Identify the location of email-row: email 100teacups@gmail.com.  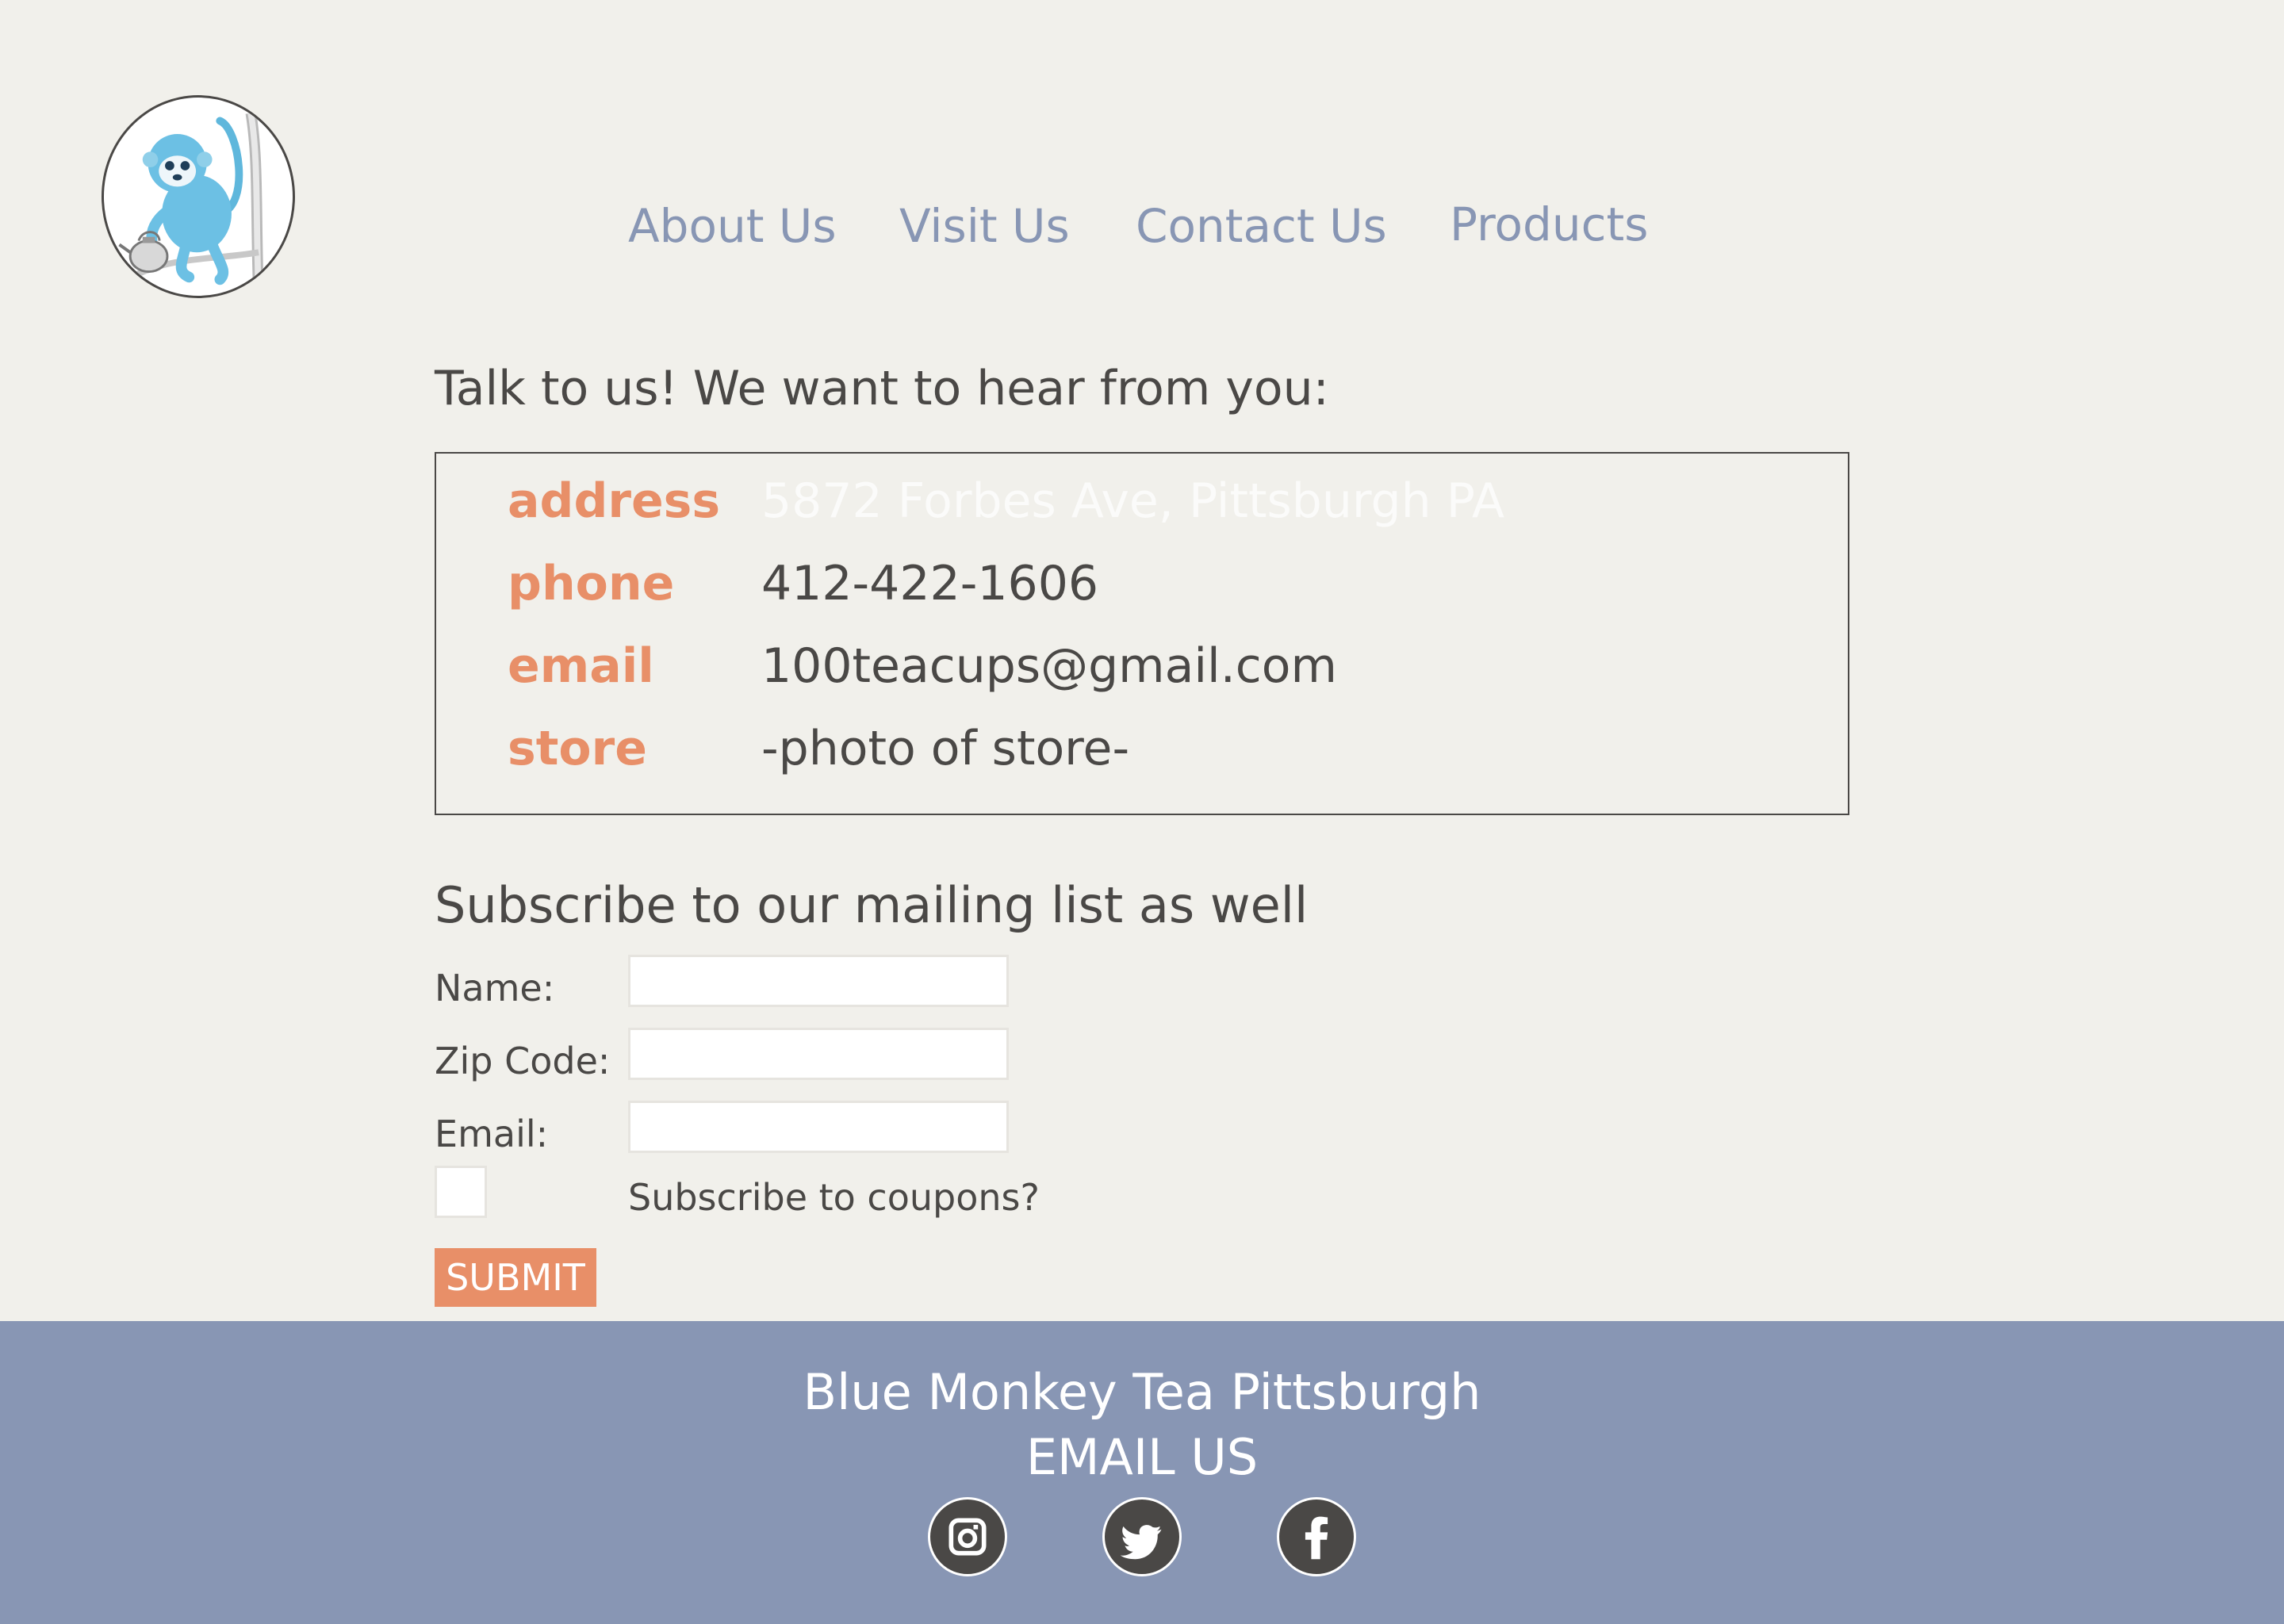
(1142, 666).